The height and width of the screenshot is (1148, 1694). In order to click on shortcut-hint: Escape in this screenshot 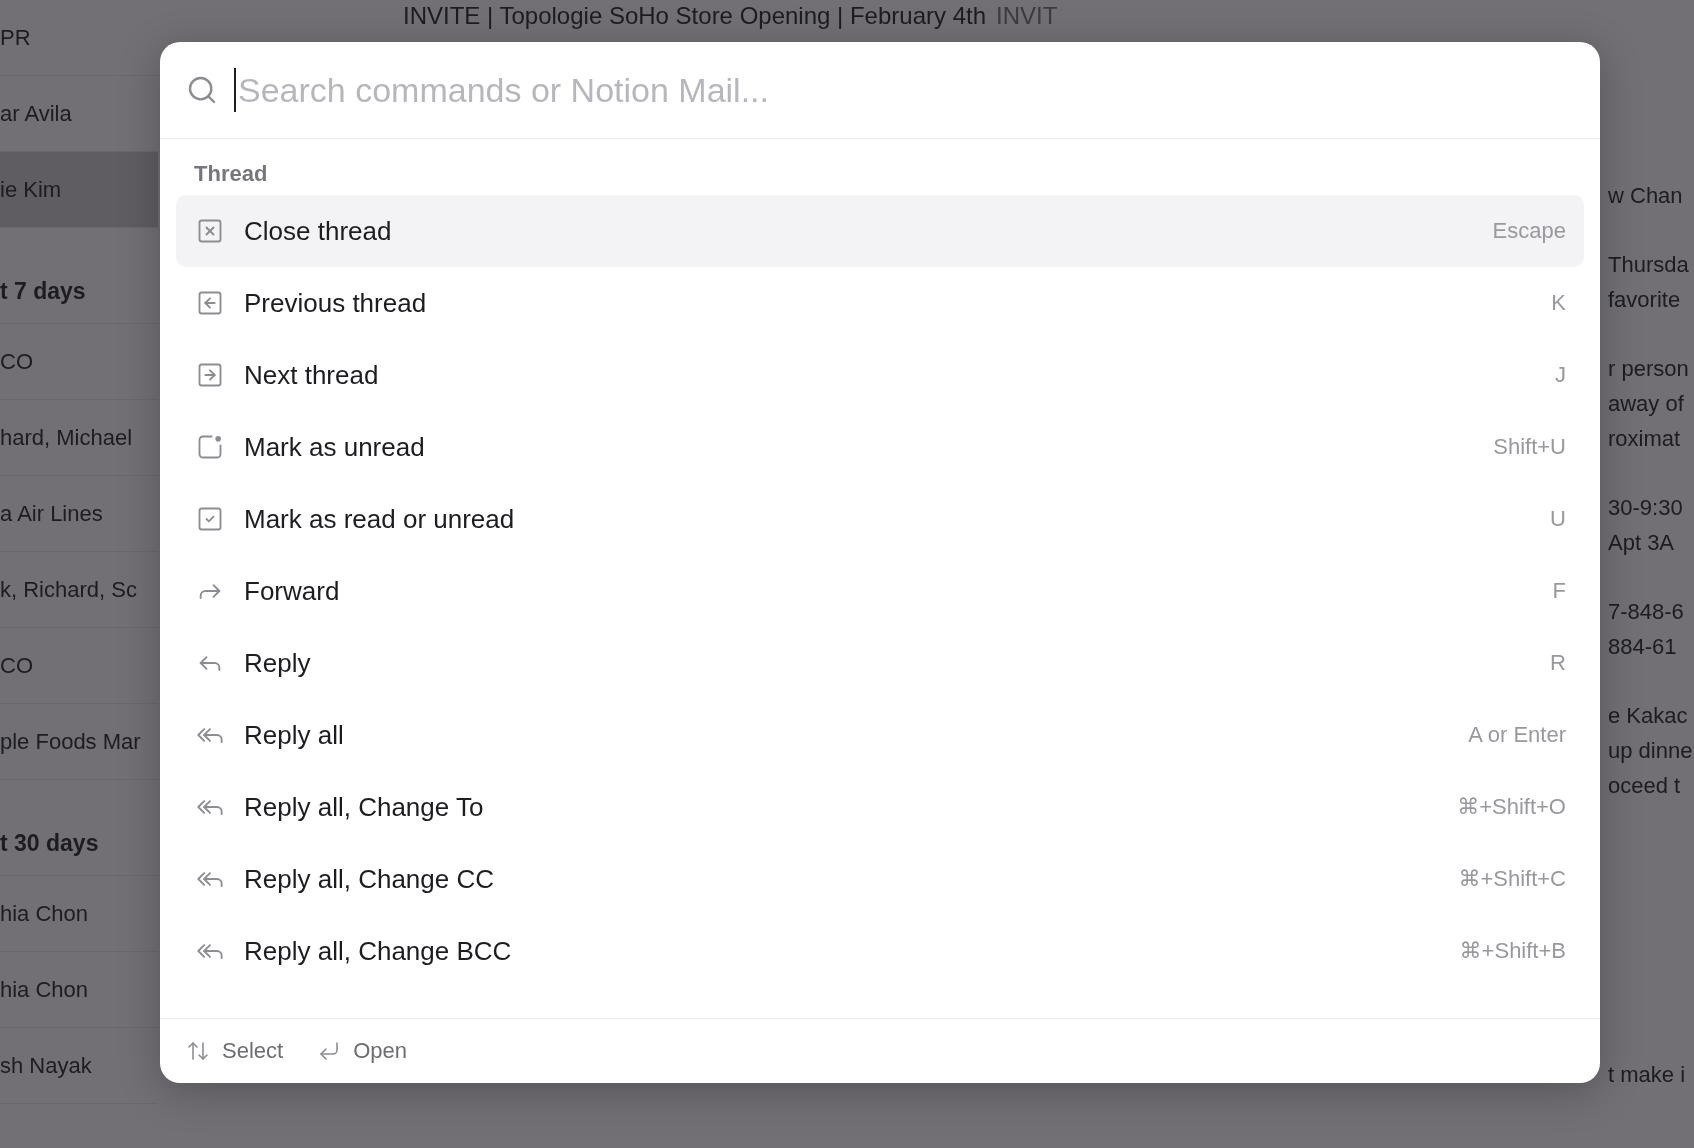, I will do `click(1529, 231)`.